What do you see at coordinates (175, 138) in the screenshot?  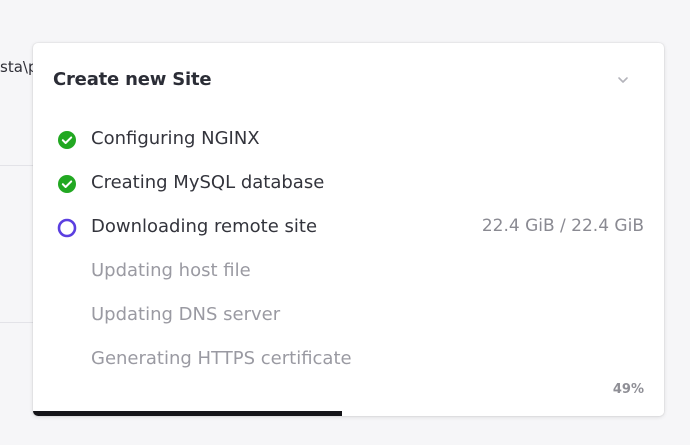 I see `step-label: Configuring NGINX` at bounding box center [175, 138].